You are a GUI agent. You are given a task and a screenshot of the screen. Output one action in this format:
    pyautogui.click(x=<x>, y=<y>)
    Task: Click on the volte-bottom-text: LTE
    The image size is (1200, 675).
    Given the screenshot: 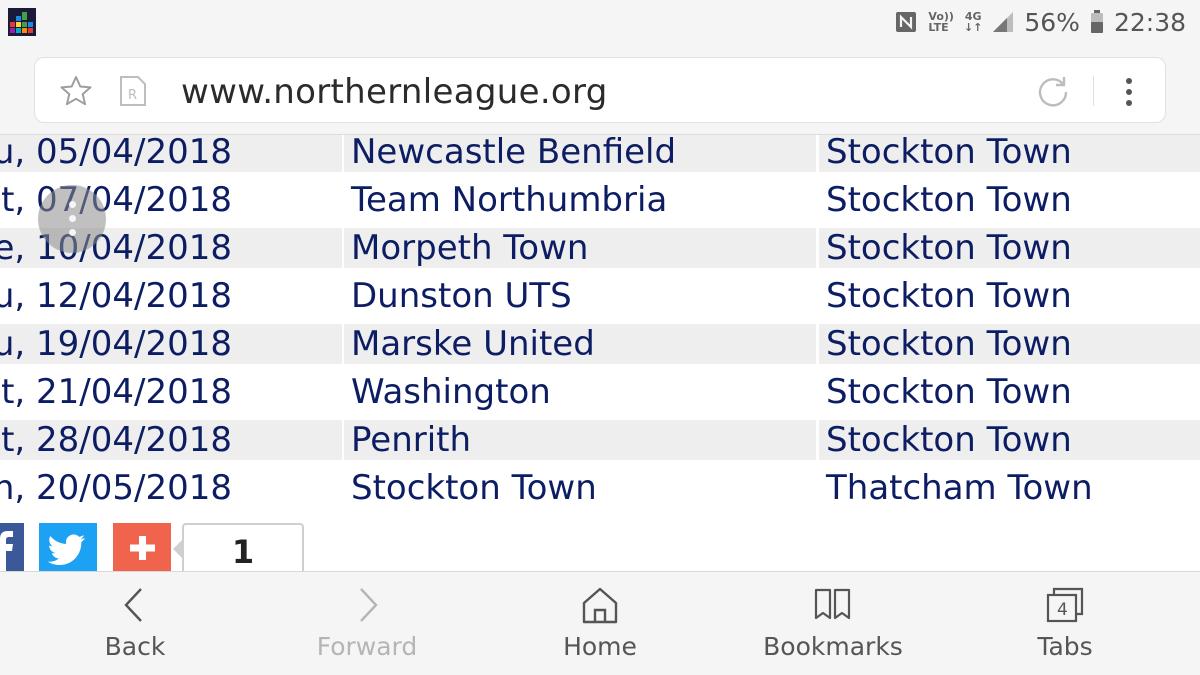 What is the action you would take?
    pyautogui.click(x=938, y=27)
    